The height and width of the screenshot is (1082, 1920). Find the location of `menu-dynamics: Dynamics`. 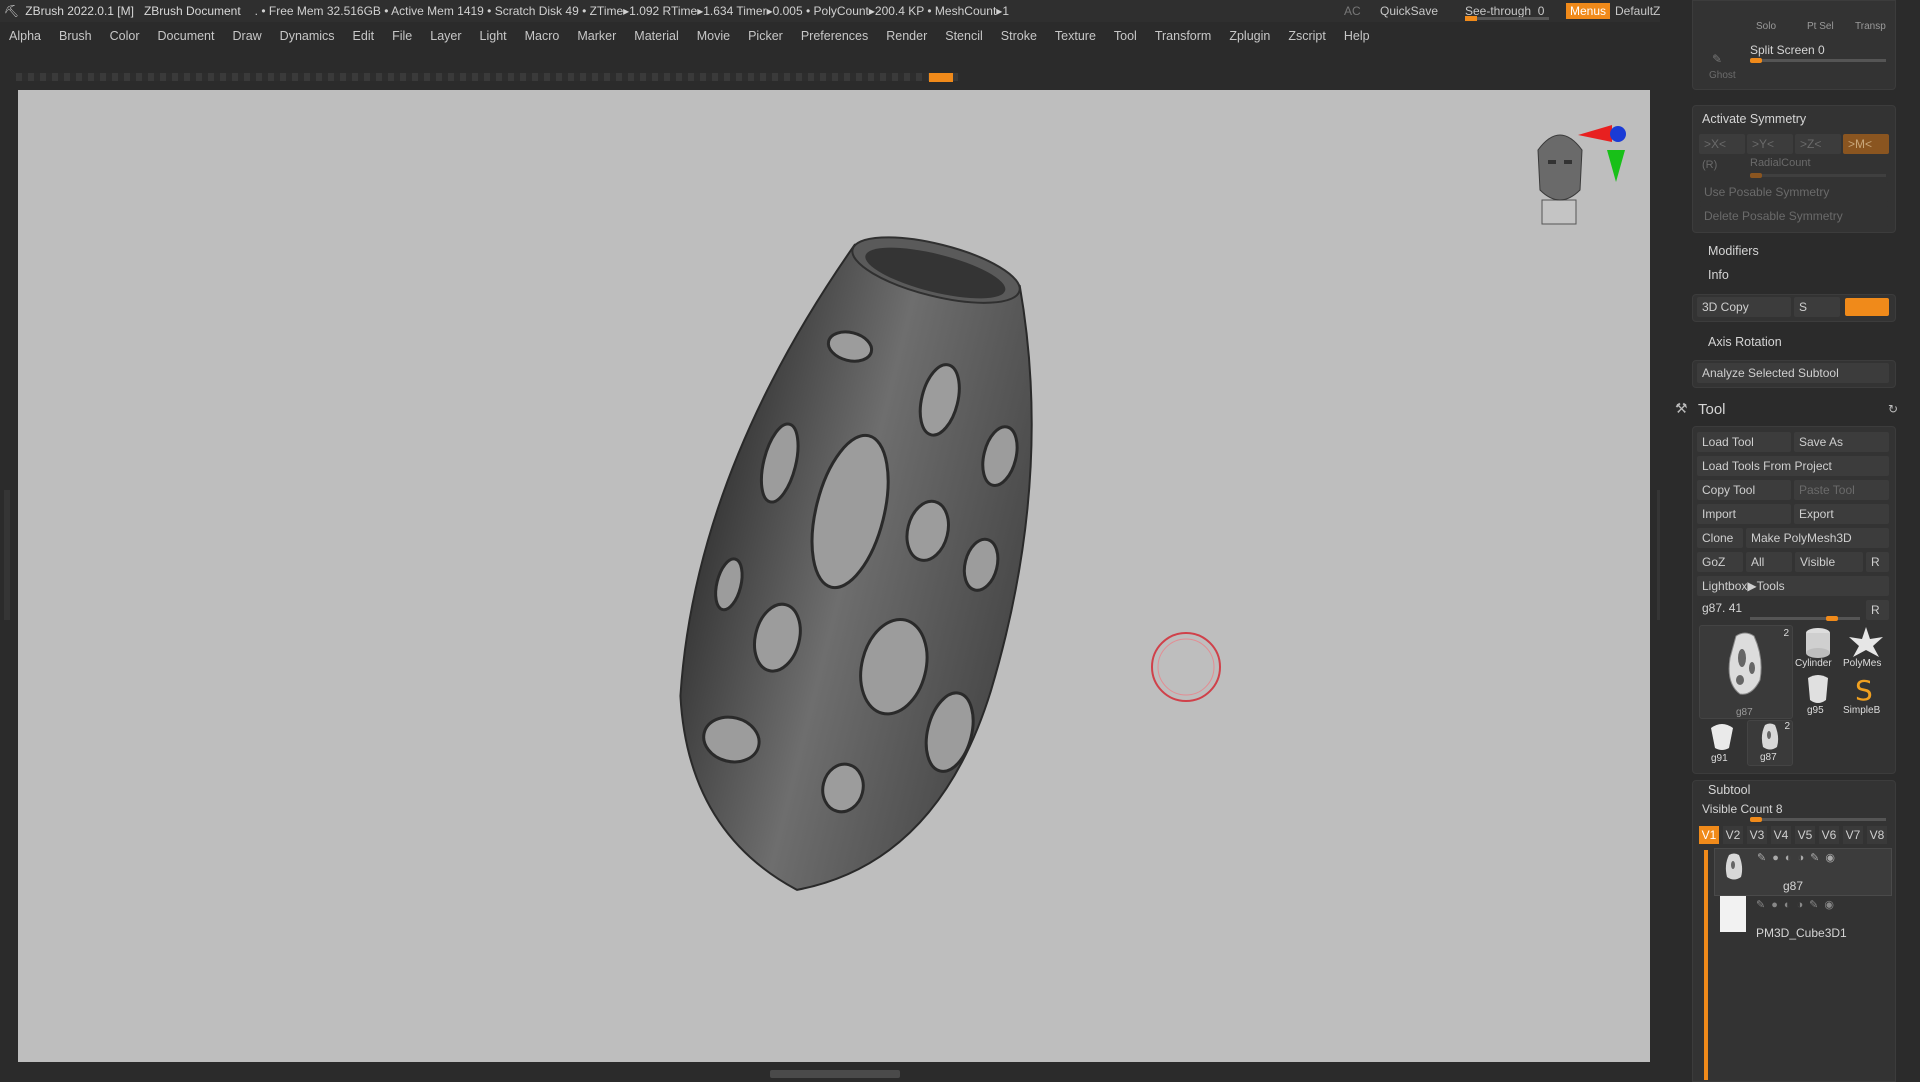

menu-dynamics: Dynamics is located at coordinates (307, 36).